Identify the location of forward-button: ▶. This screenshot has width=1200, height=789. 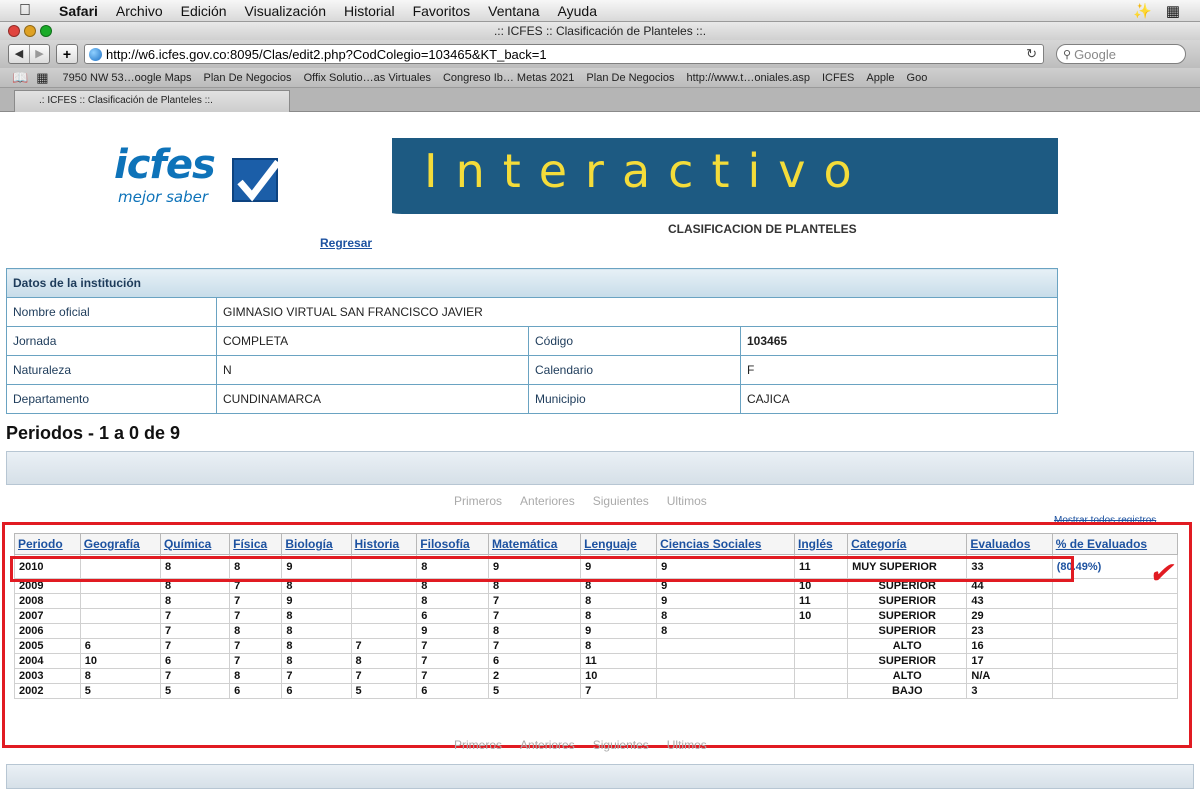
(39, 54).